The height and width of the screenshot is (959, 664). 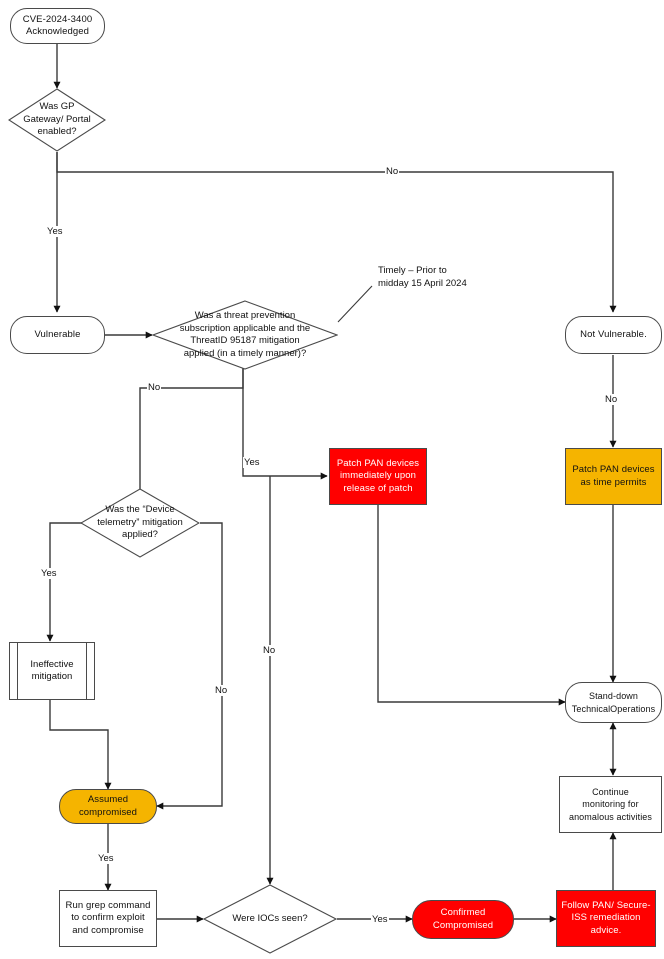 What do you see at coordinates (611, 399) in the screenshot?
I see `edge-label-not-vulnerable-no: No` at bounding box center [611, 399].